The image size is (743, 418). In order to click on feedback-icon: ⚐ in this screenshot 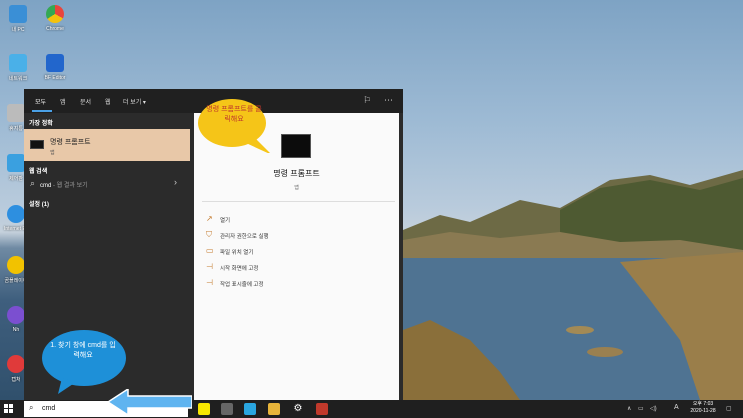, I will do `click(367, 100)`.